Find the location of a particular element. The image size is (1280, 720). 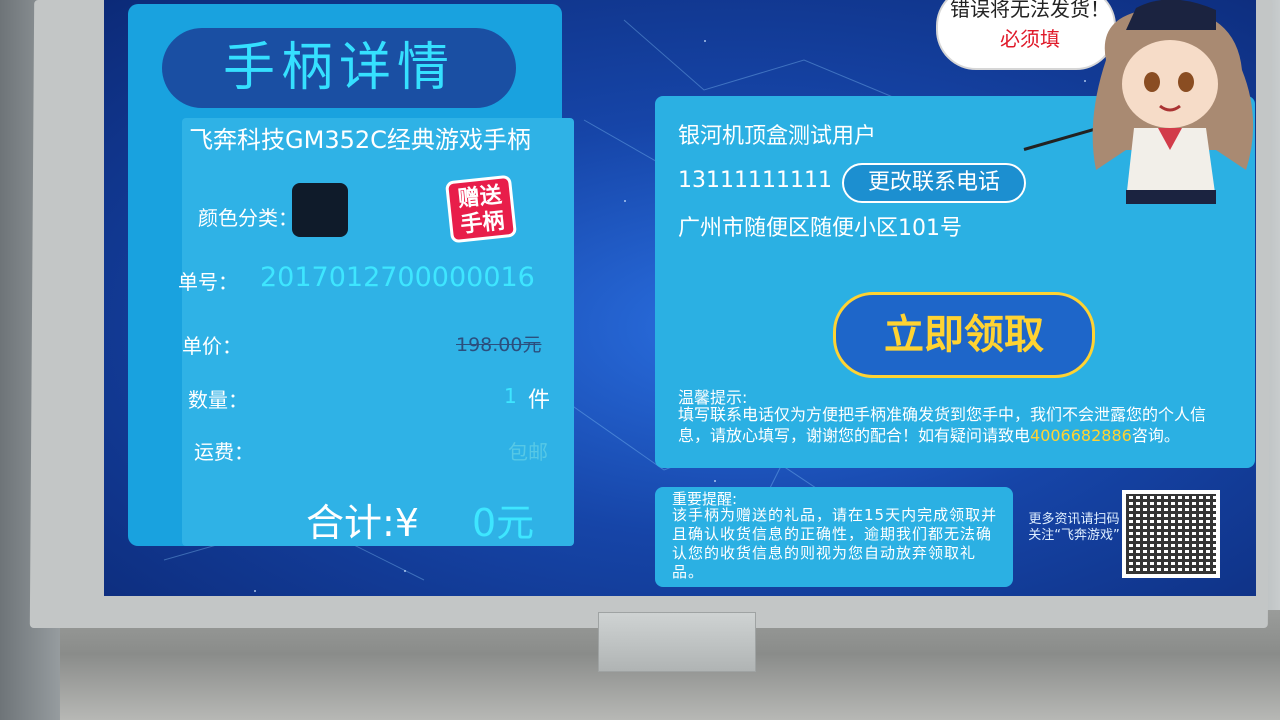

change-phone-button: 更改联系电话 is located at coordinates (934, 183).